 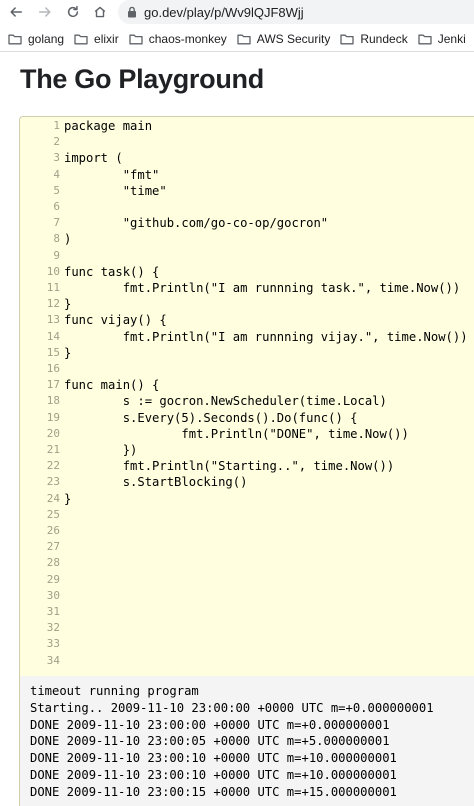 I want to click on line-number: 8, so click(x=56, y=239).